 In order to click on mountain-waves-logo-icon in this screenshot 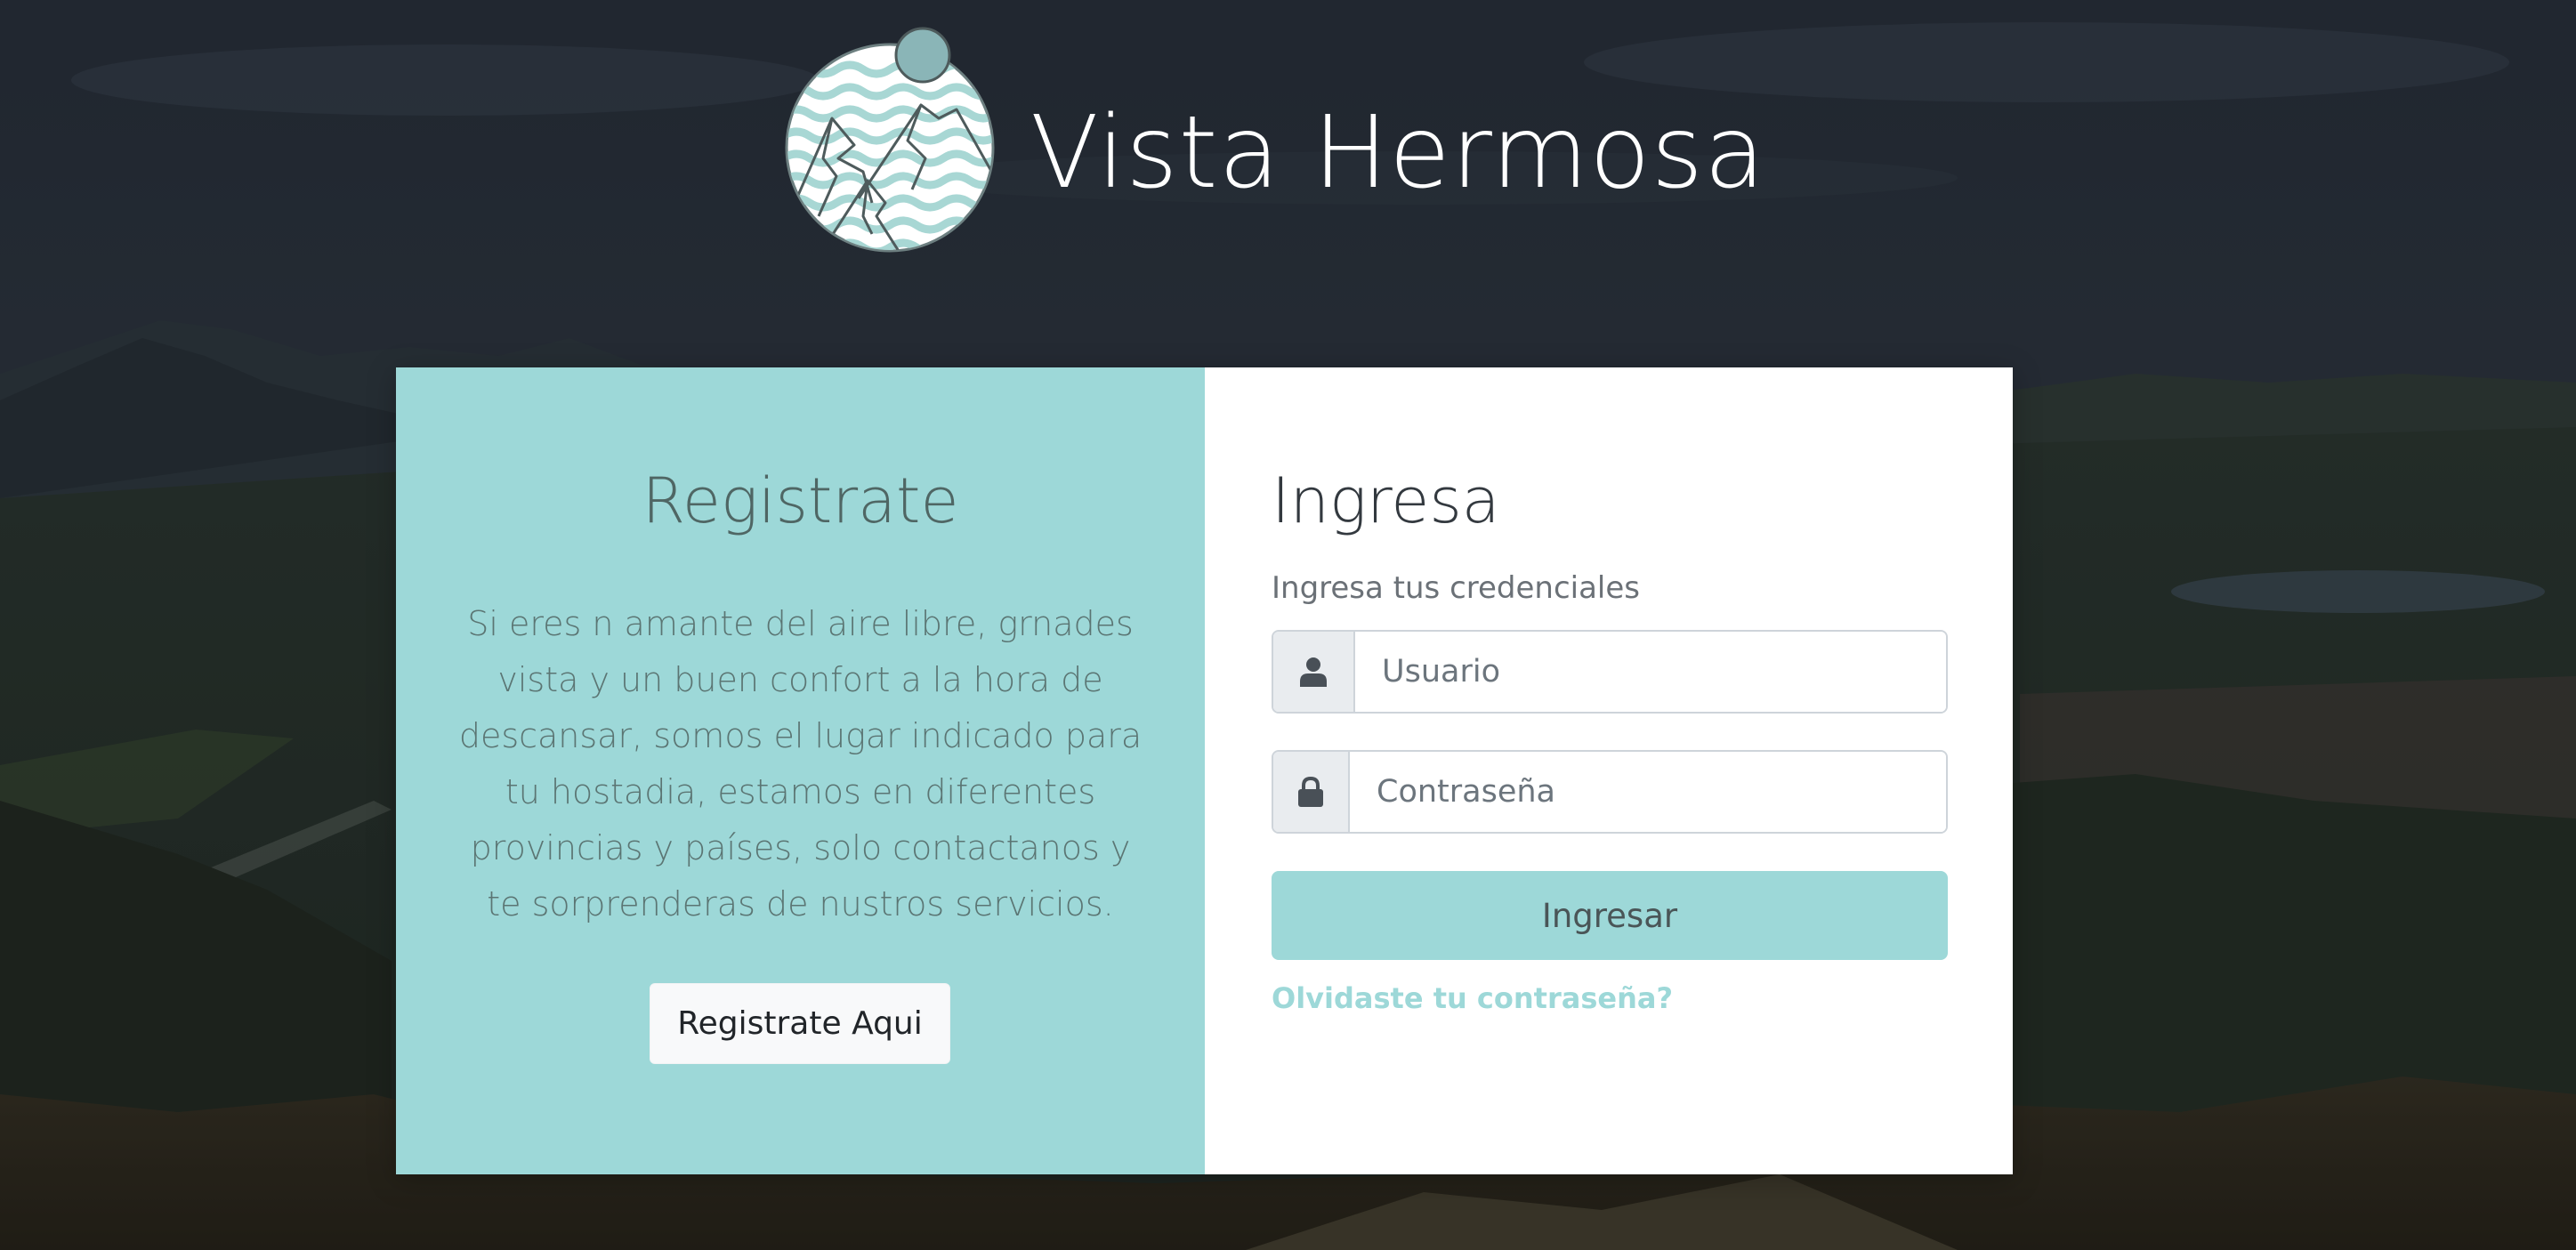, I will do `click(890, 145)`.